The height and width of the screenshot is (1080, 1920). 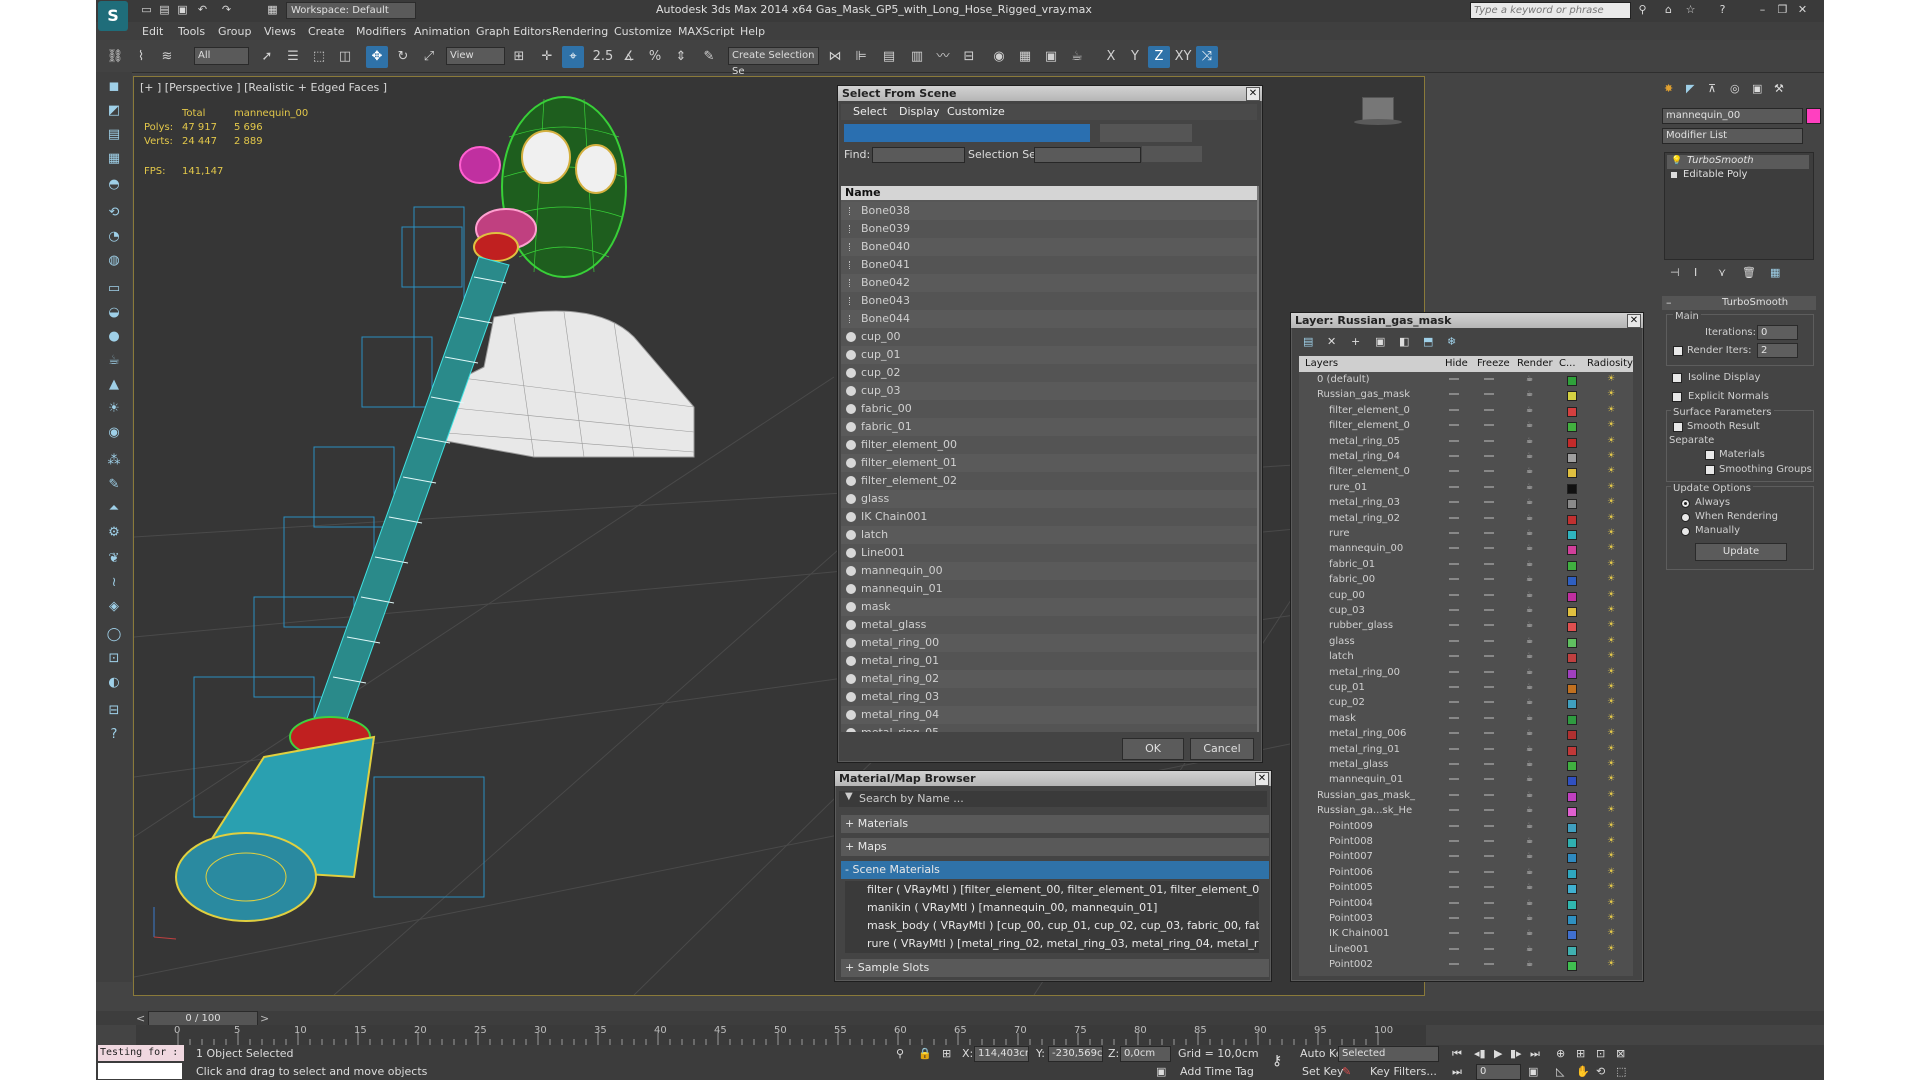 What do you see at coordinates (889, 57) in the screenshot?
I see `layer-manager-icon: ▤` at bounding box center [889, 57].